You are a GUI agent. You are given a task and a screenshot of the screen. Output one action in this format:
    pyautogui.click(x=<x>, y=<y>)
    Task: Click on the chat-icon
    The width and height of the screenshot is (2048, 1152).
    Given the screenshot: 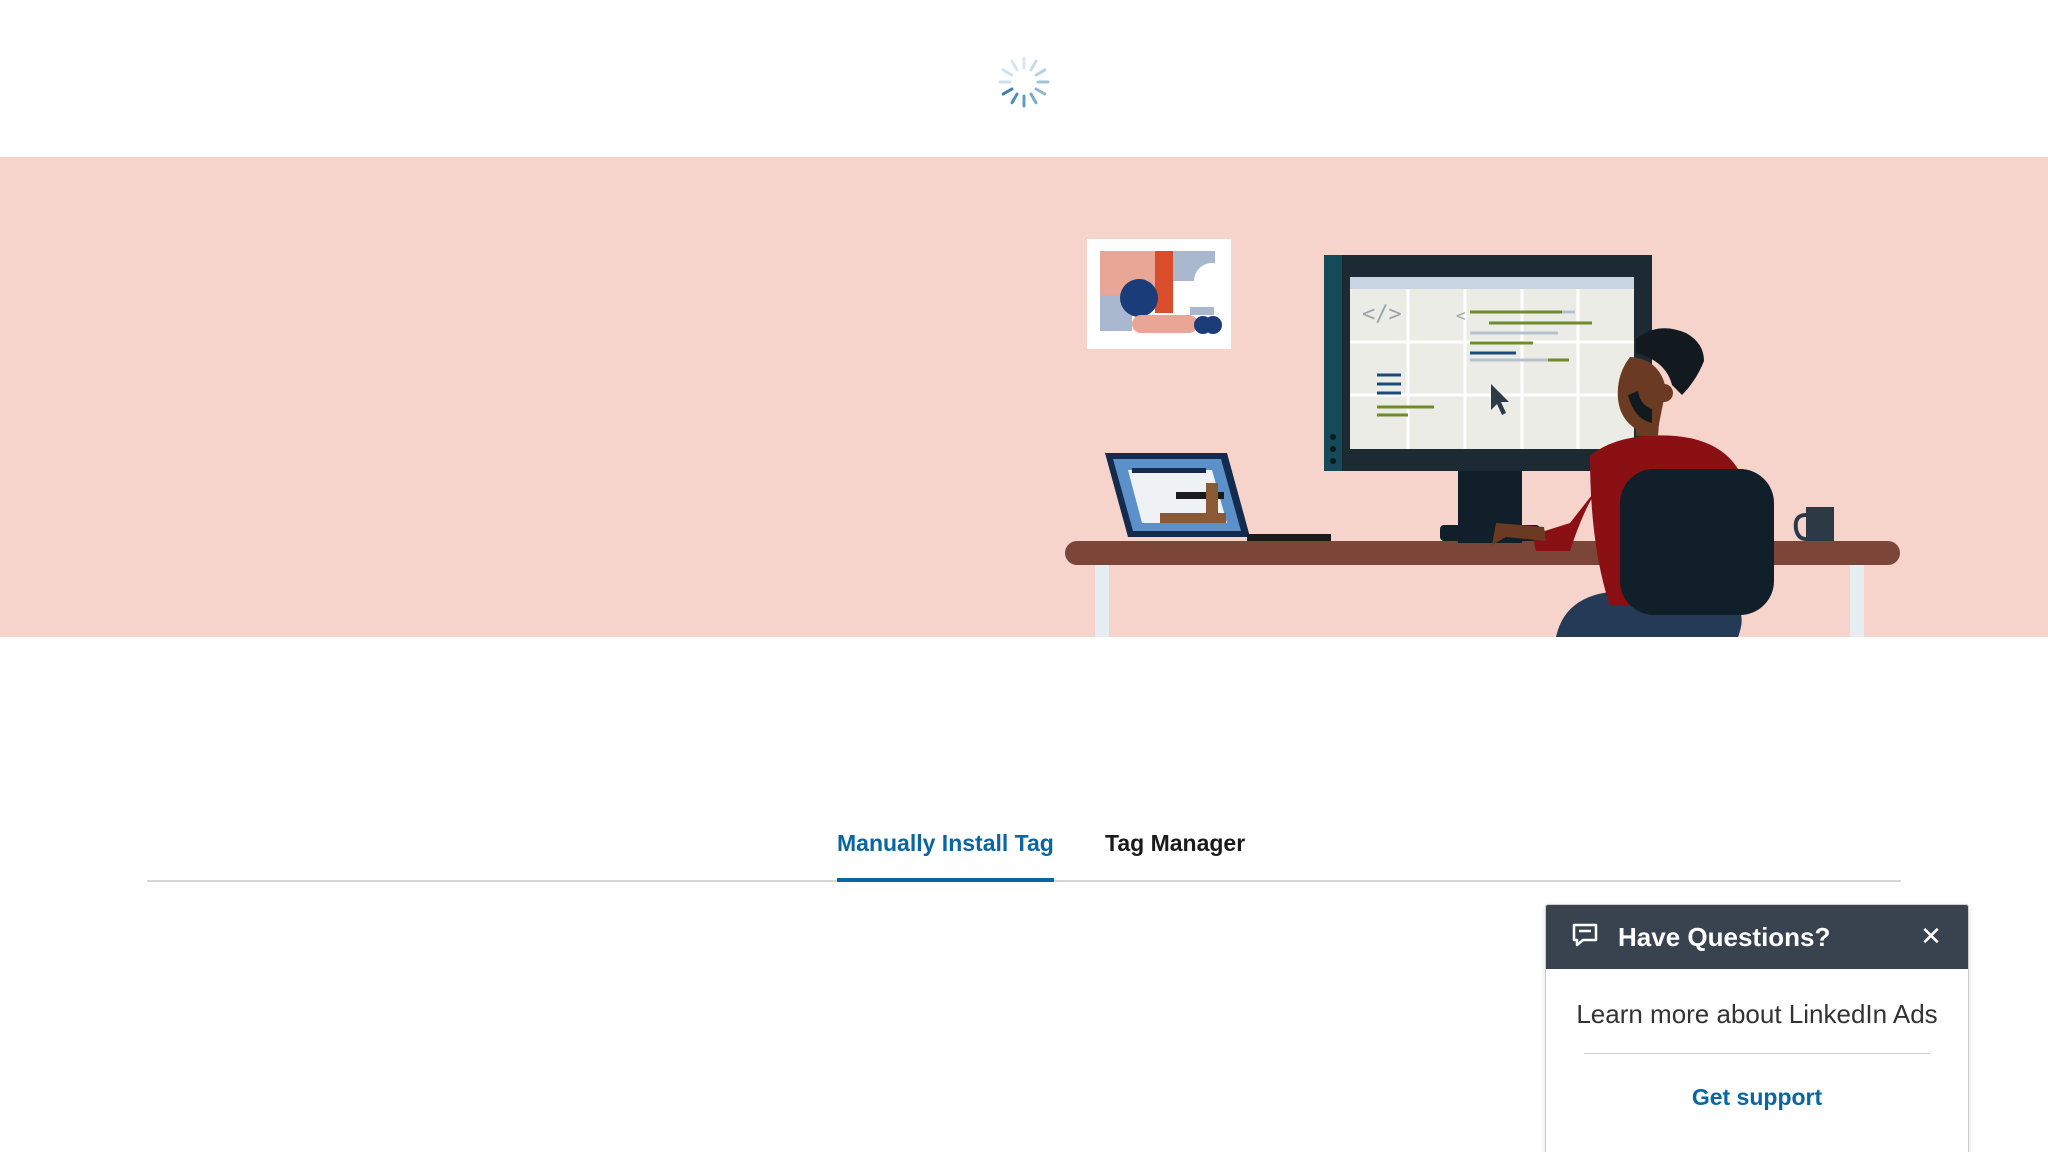 What is the action you would take?
    pyautogui.click(x=1585, y=935)
    